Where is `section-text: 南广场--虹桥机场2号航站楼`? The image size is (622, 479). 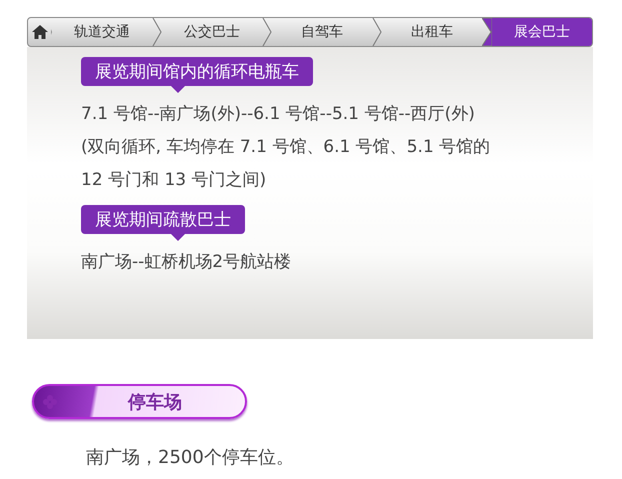
section-text: 南广场--虹桥机场2号航站楼 is located at coordinates (186, 262).